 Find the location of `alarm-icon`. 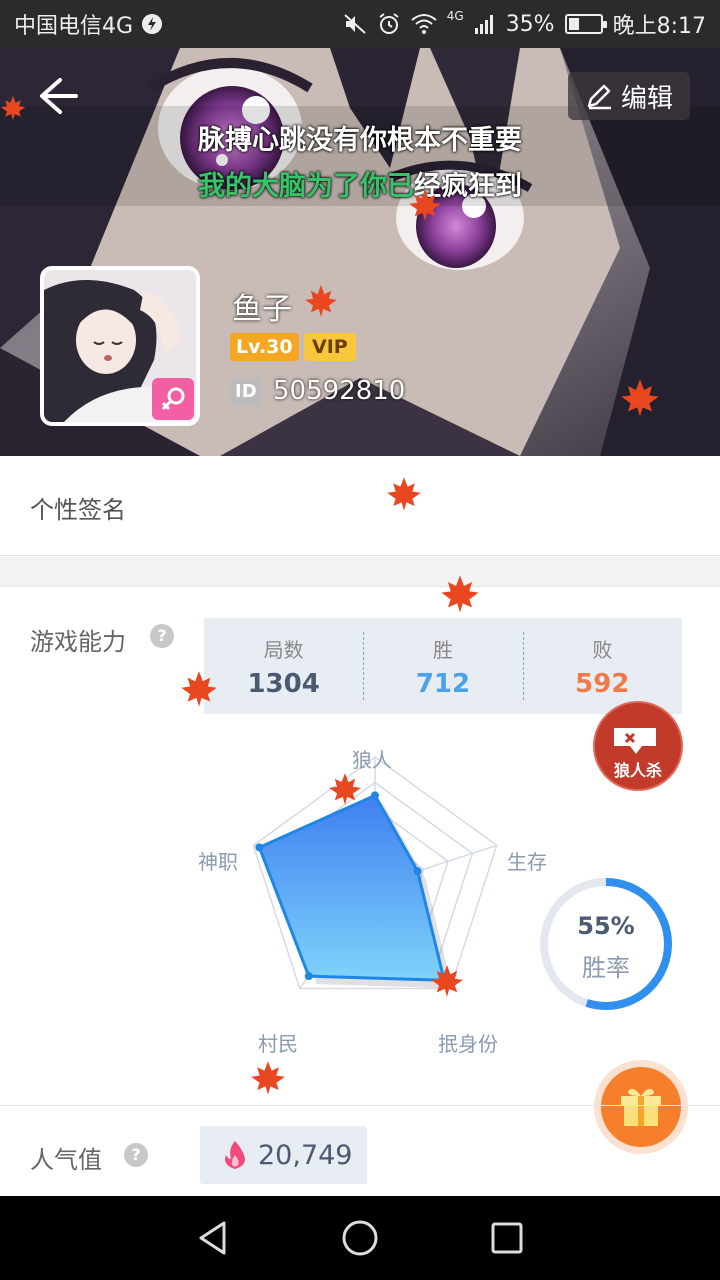

alarm-icon is located at coordinates (389, 23).